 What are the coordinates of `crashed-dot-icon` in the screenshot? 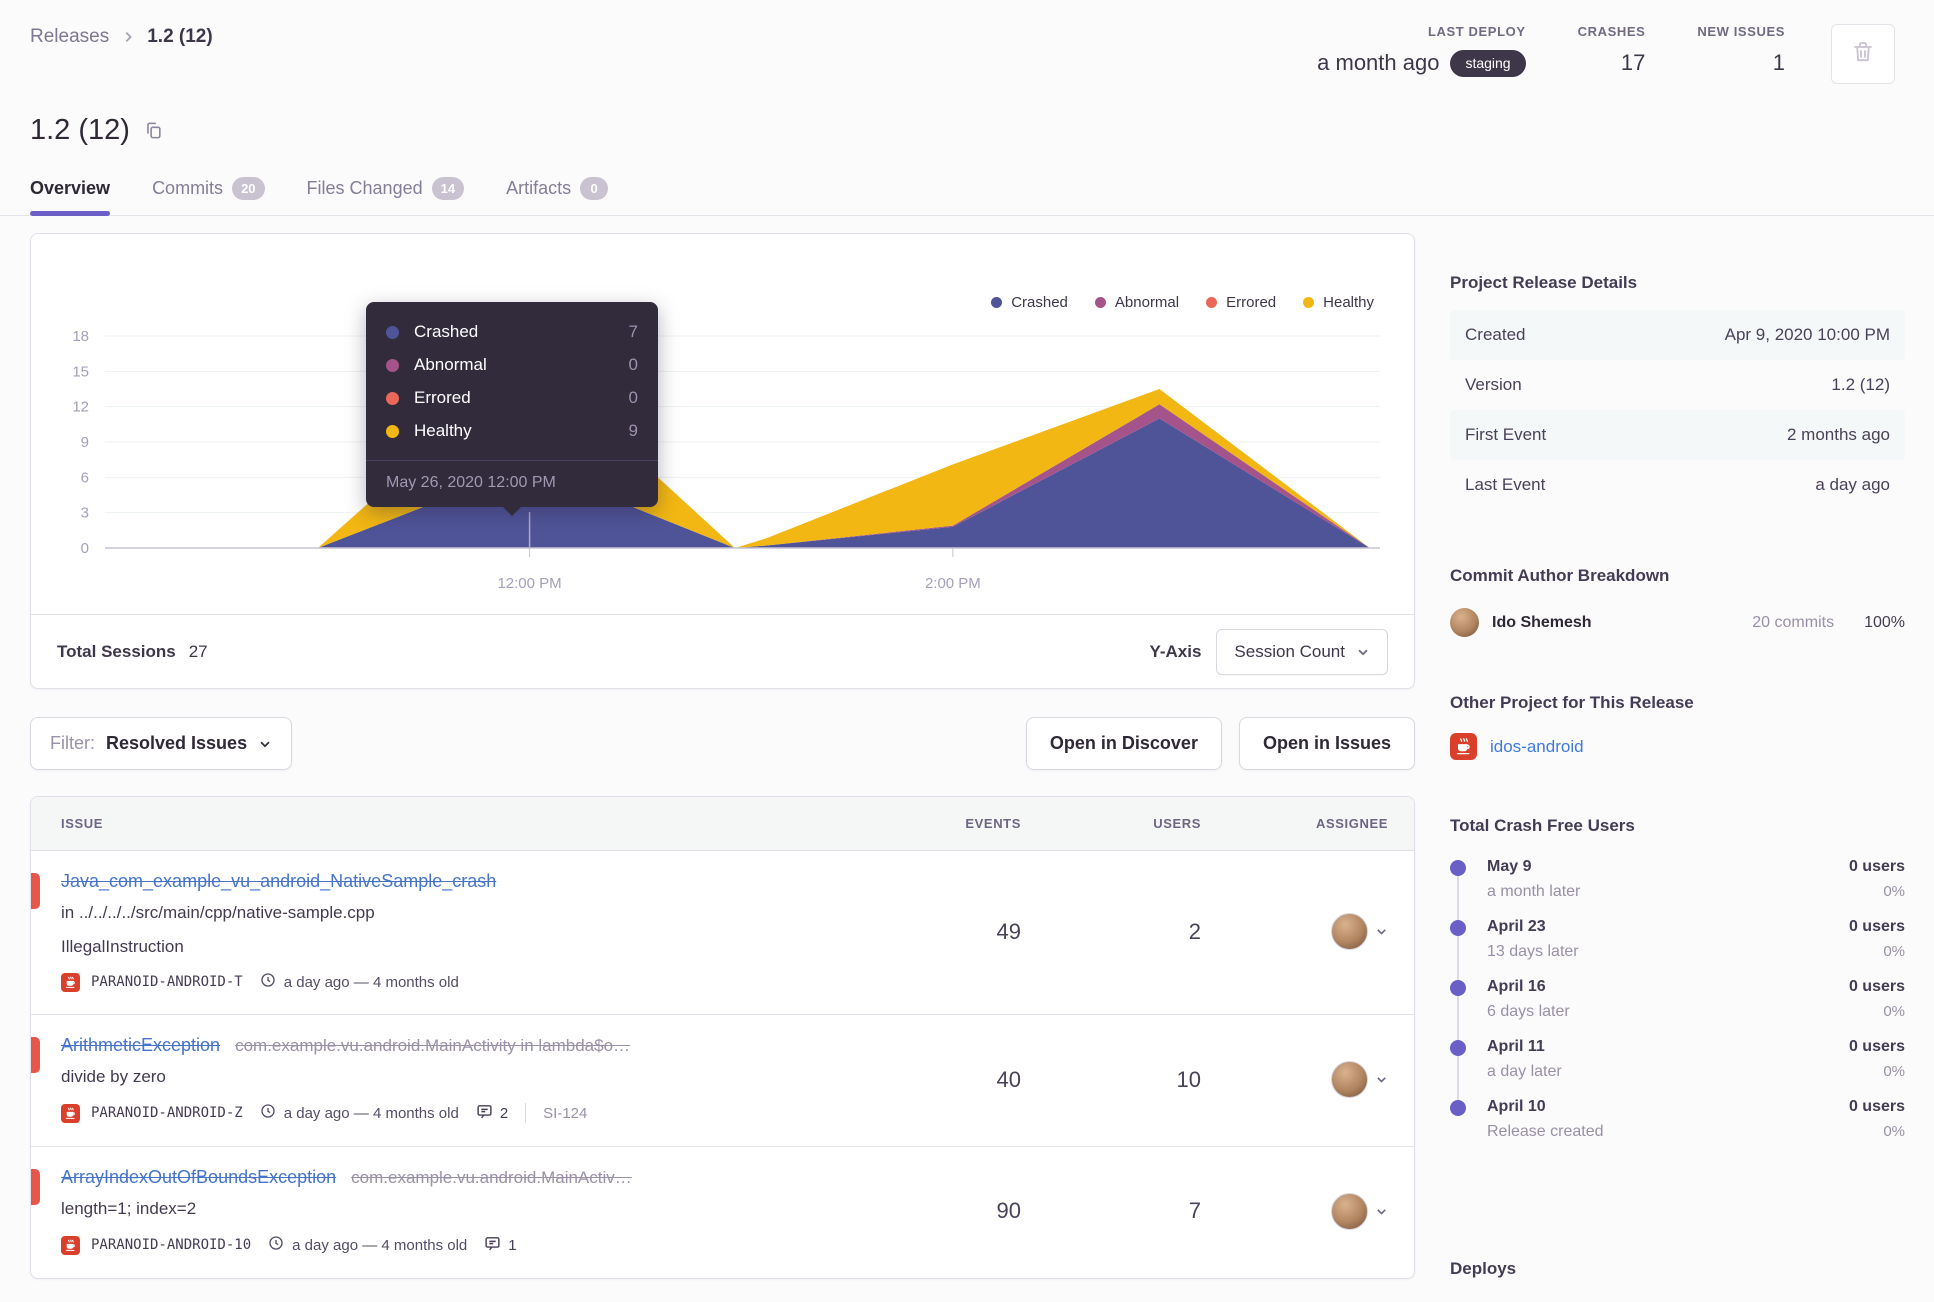 It's located at (997, 302).